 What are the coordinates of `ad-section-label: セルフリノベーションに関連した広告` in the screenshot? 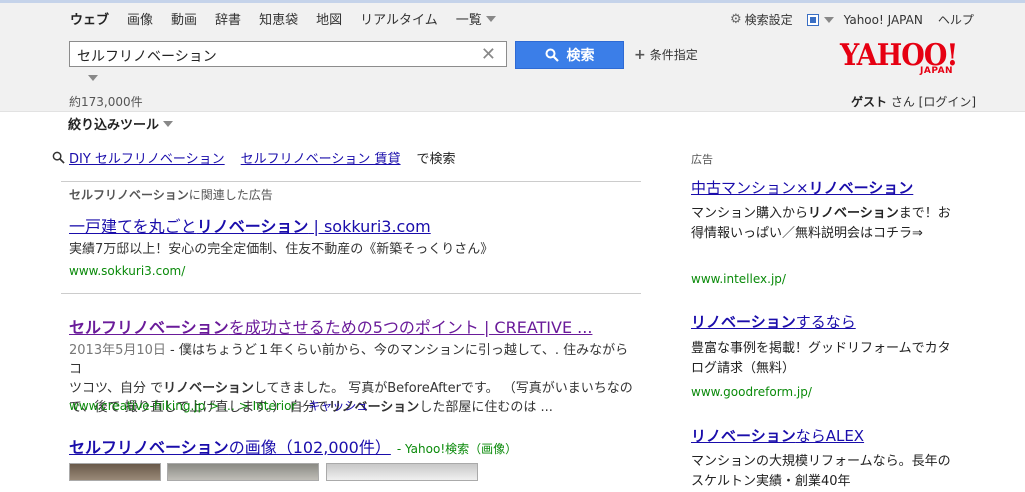 It's located at (171, 194).